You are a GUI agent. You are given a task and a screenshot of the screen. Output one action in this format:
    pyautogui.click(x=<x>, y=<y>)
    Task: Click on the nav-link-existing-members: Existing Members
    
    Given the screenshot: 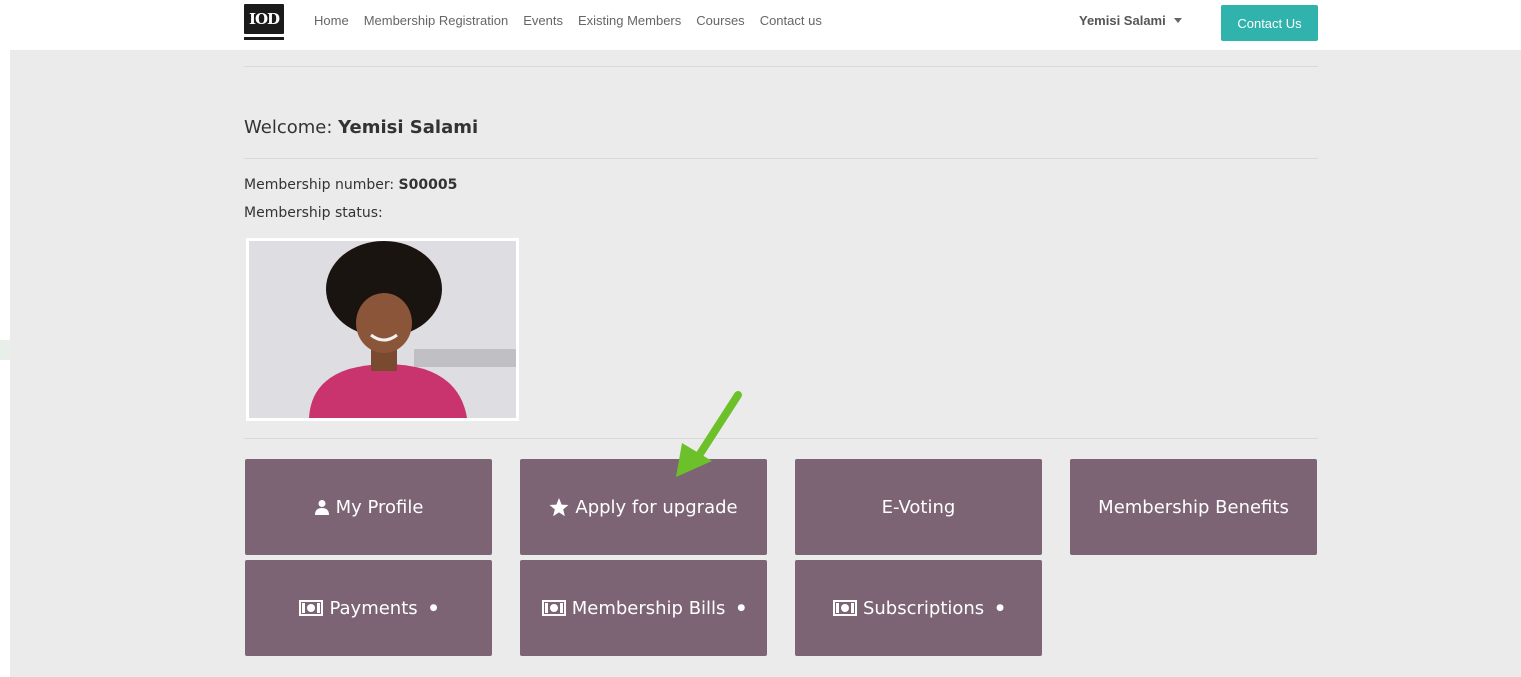 What is the action you would take?
    pyautogui.click(x=629, y=20)
    